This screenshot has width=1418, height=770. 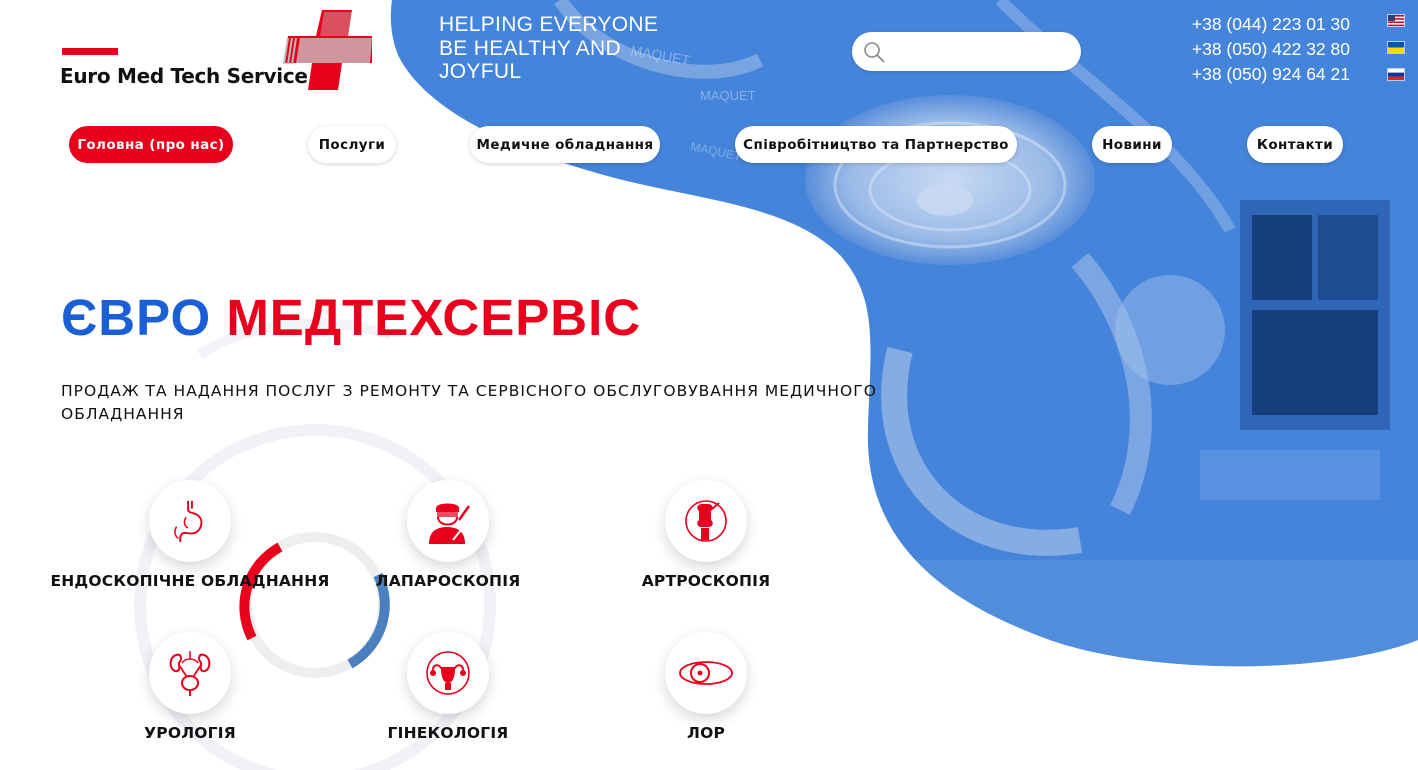 I want to click on service-urology-label: УРОЛОГІЯ, so click(x=190, y=733).